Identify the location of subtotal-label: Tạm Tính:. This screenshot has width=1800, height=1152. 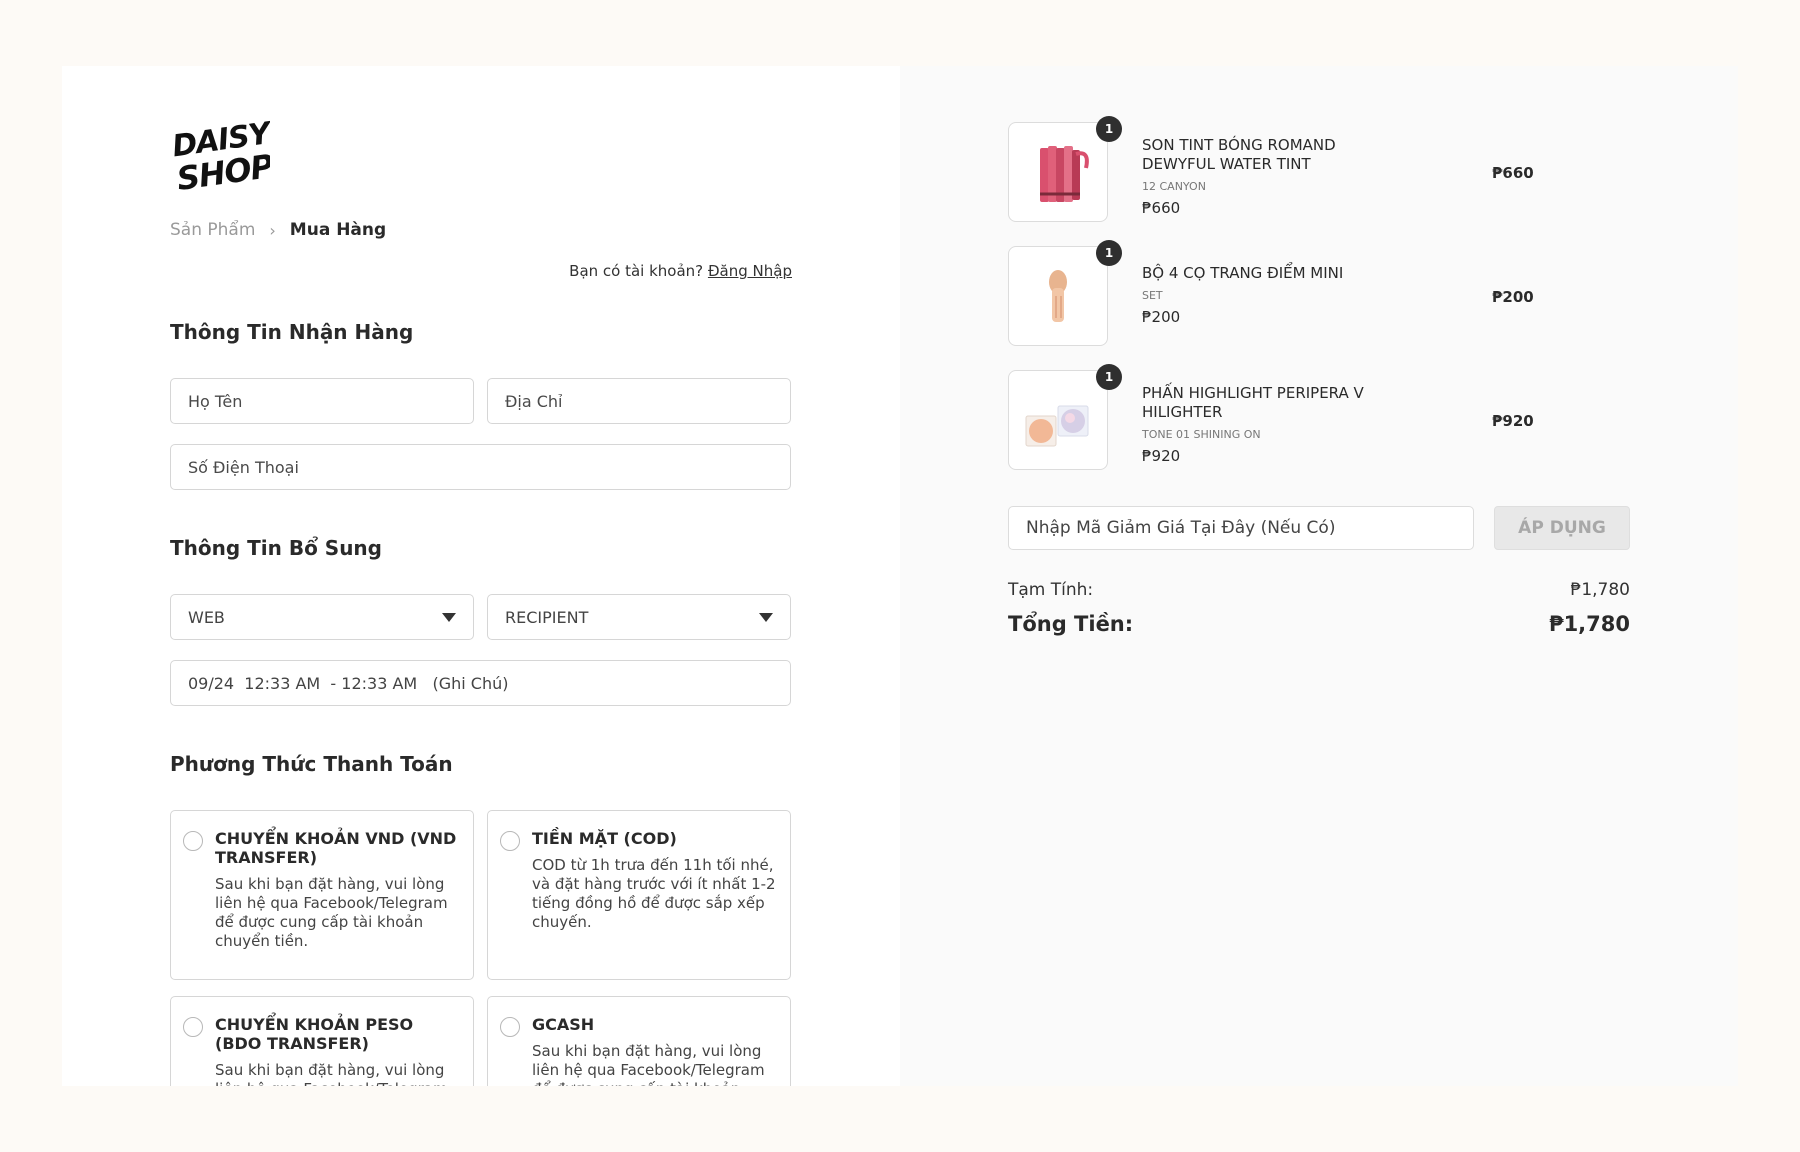
(1051, 590).